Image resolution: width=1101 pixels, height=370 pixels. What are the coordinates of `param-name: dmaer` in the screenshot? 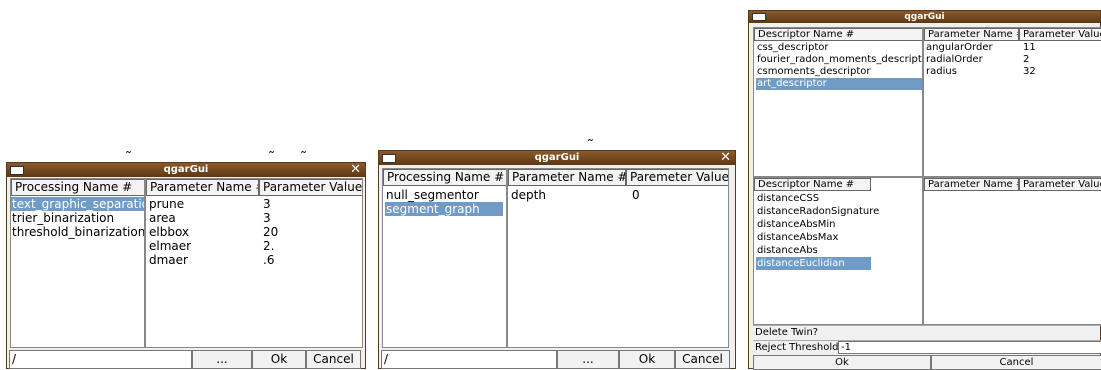 It's located at (168, 260).